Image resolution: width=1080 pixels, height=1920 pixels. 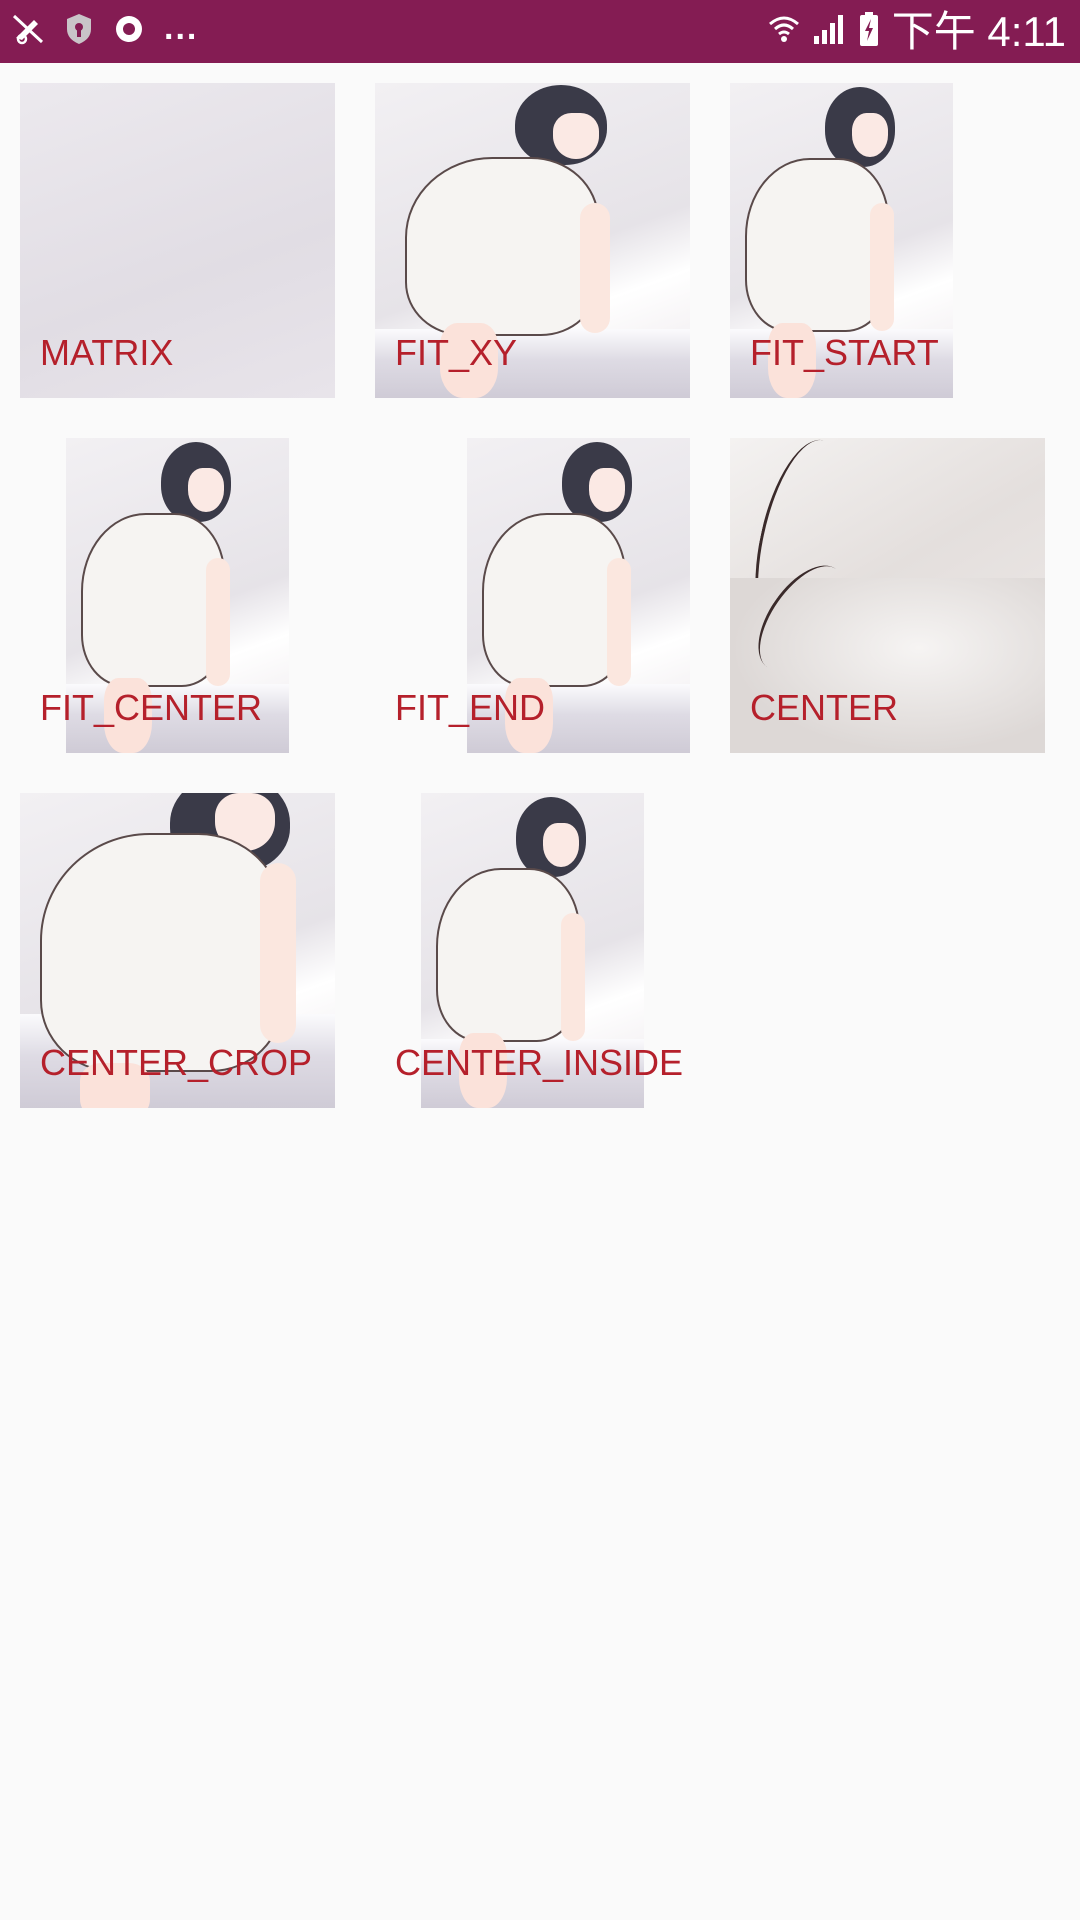 I want to click on tile-label: CENTER_CROP, so click(x=176, y=1062).